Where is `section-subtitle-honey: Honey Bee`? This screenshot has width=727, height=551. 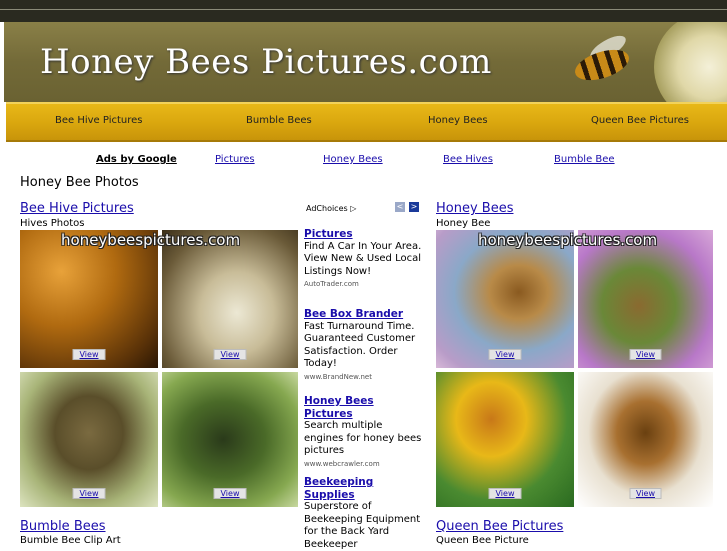 section-subtitle-honey: Honey Bee is located at coordinates (463, 223).